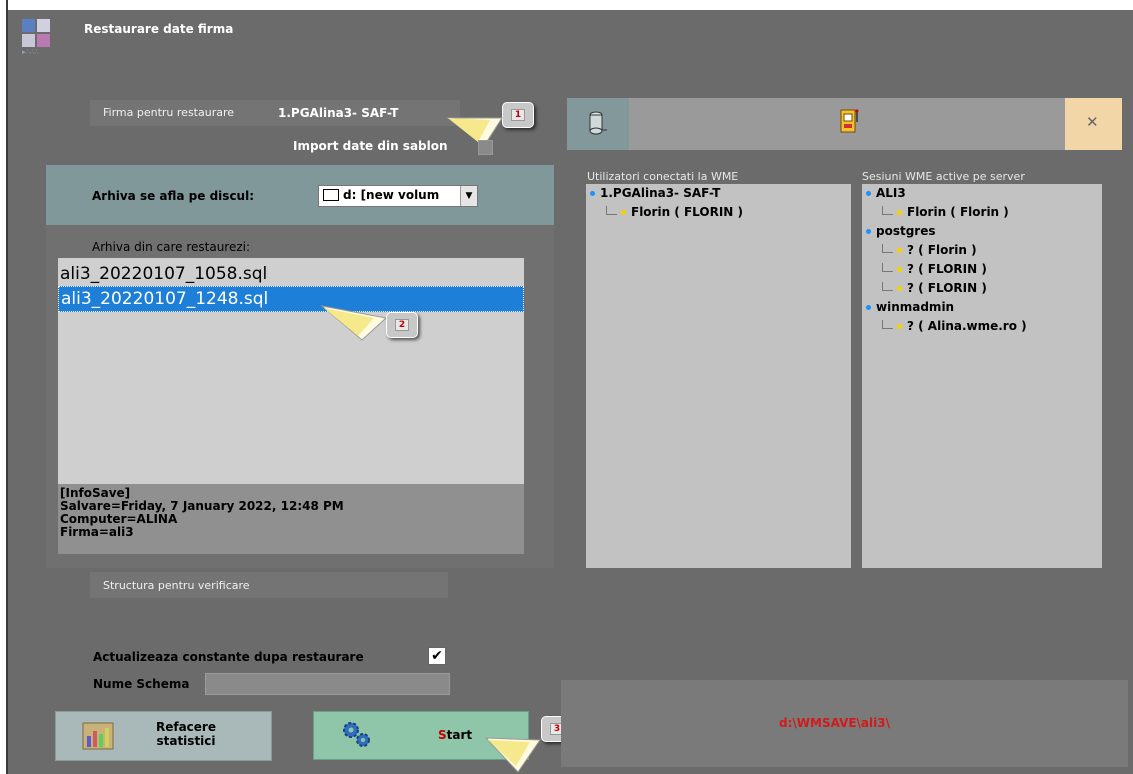  I want to click on info-line: Firma=ali3, so click(97, 532).